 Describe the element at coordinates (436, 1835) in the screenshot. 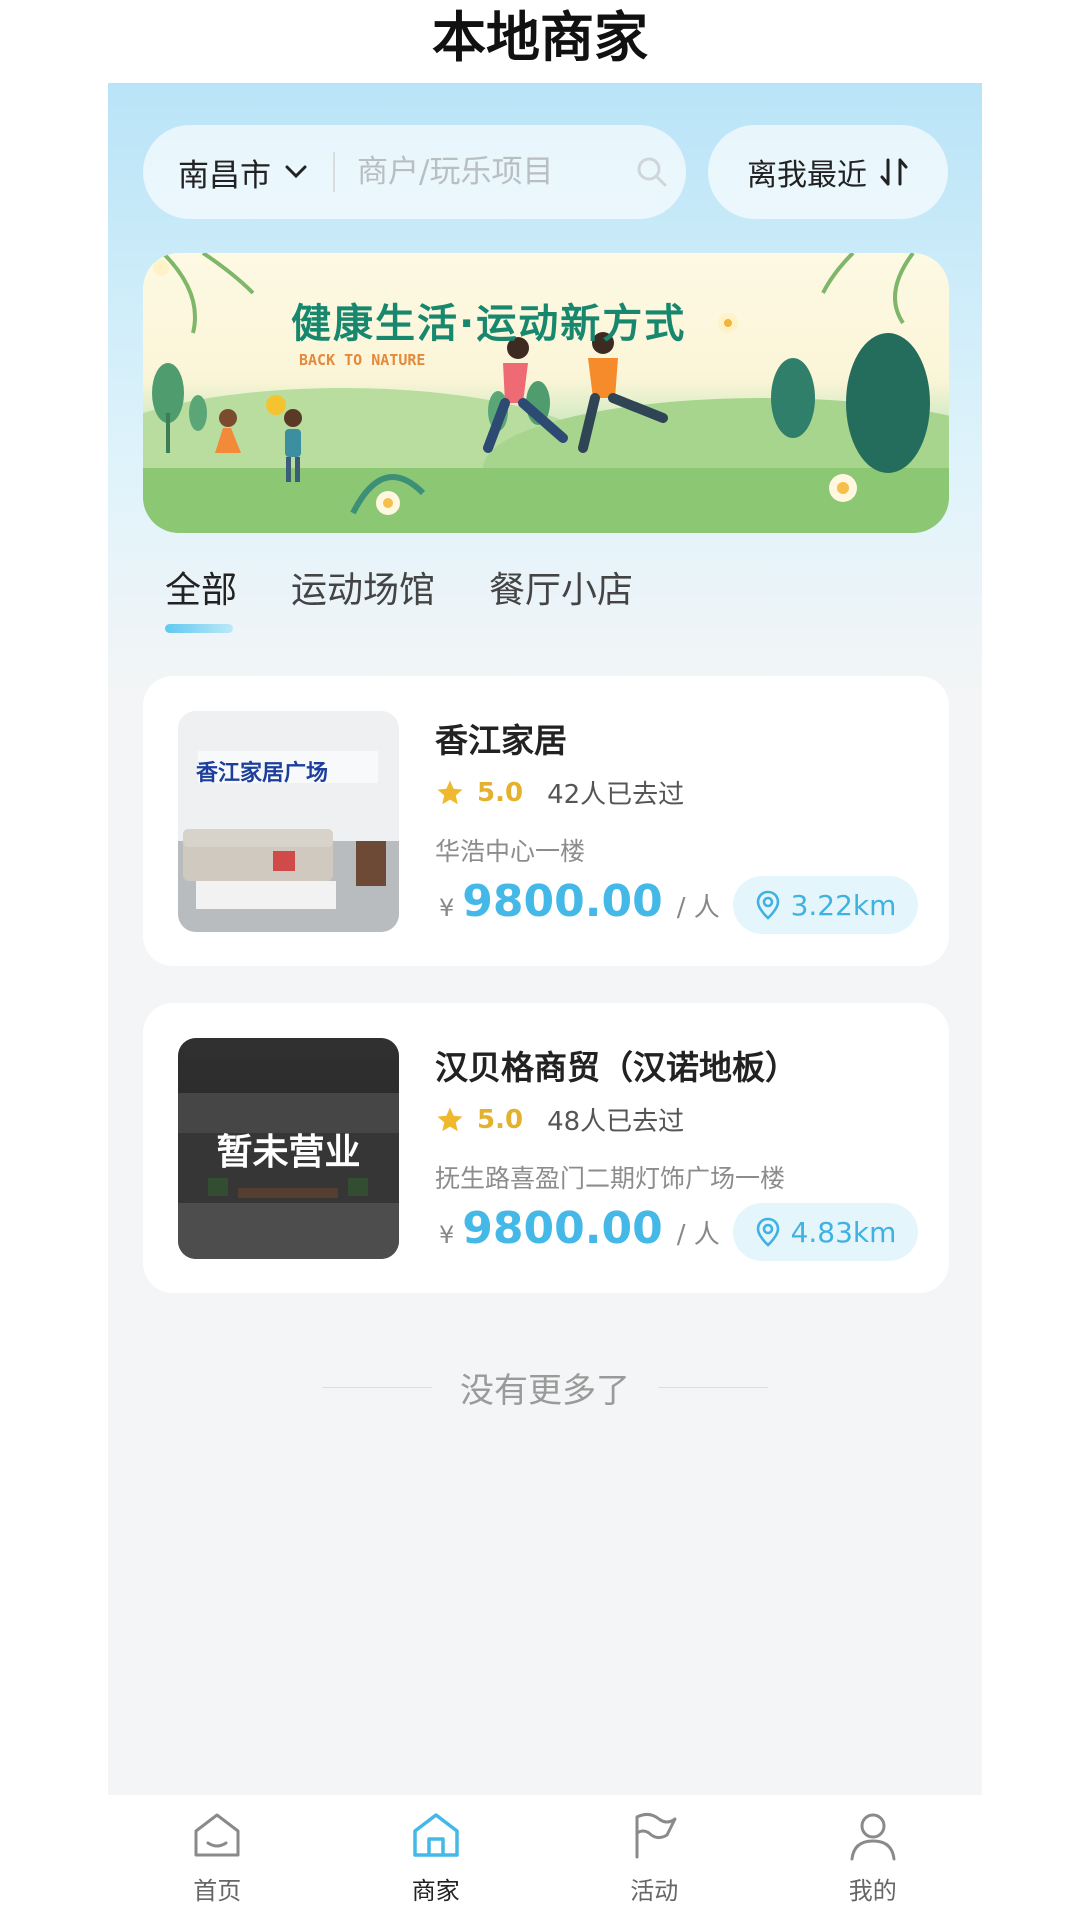

I see `shop-icon` at that location.